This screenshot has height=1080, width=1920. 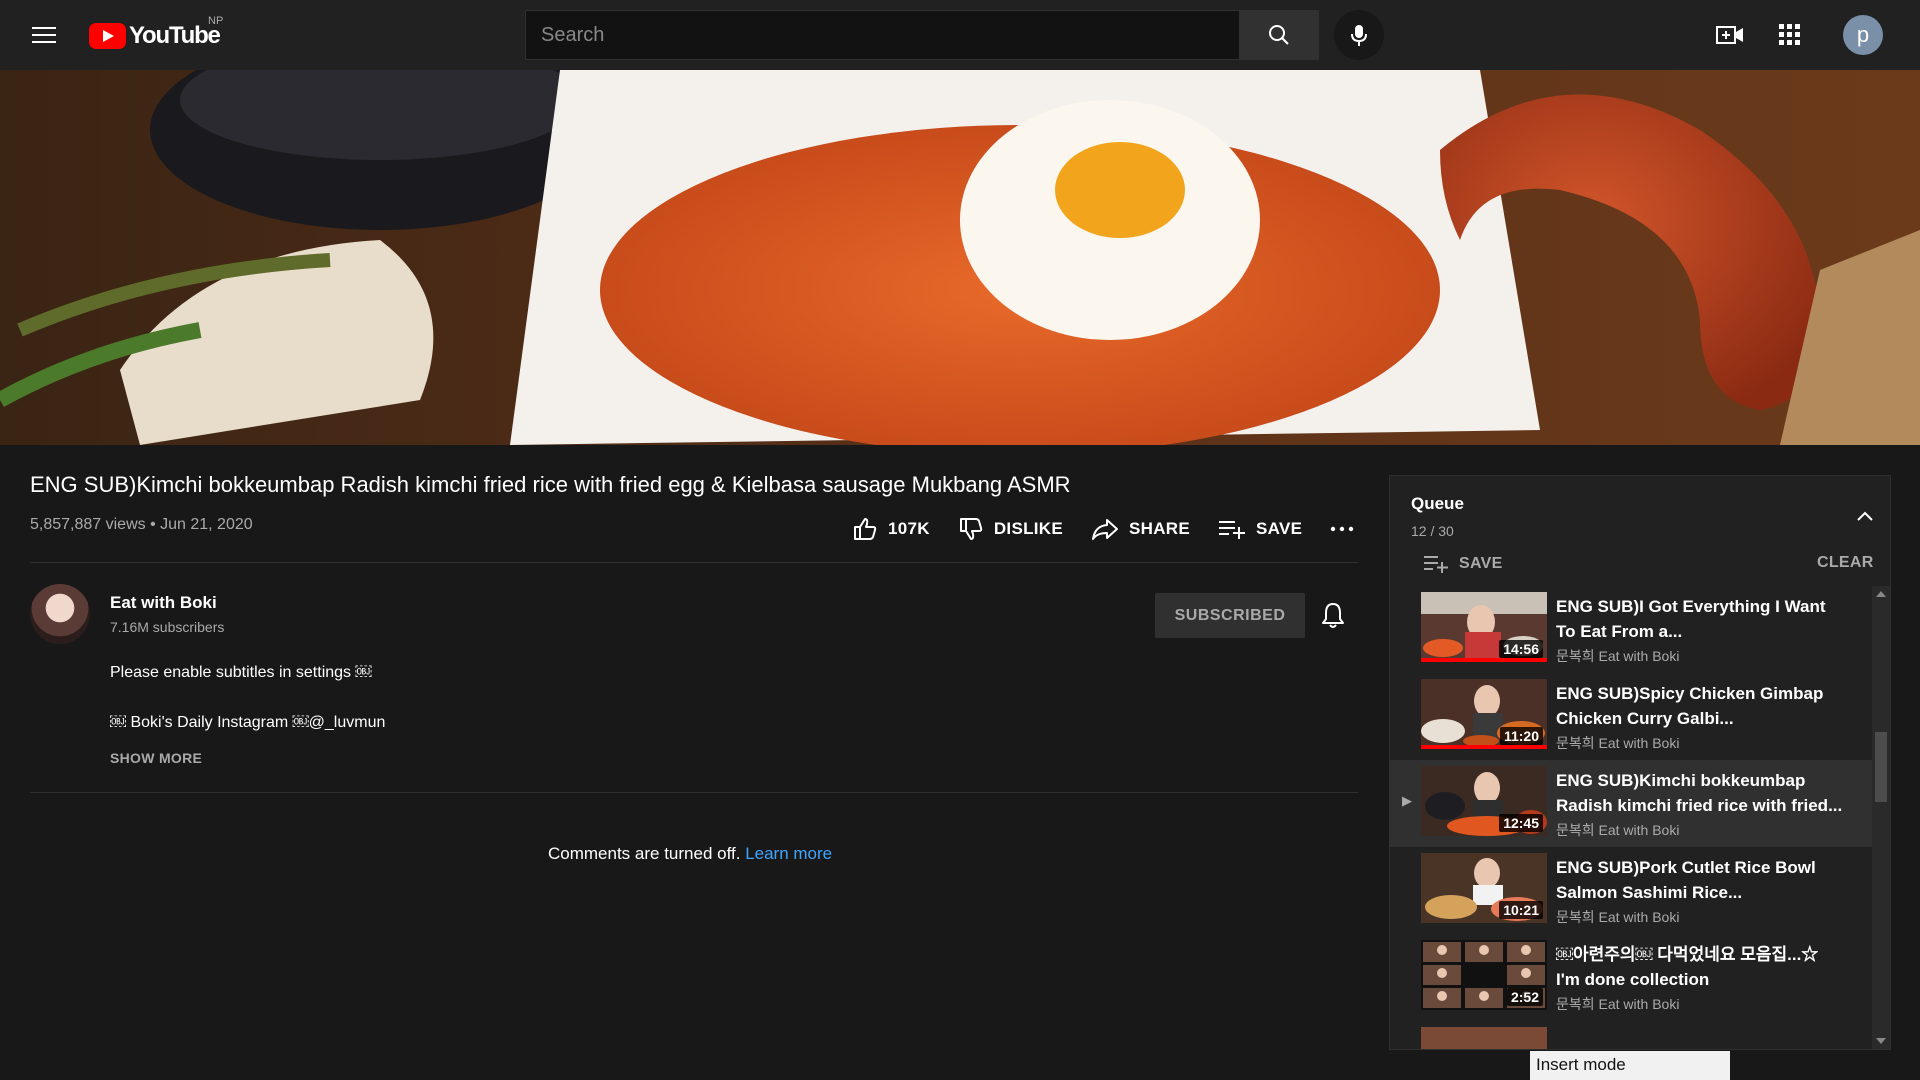 I want to click on video-camera-plus-icon, so click(x=1729, y=35).